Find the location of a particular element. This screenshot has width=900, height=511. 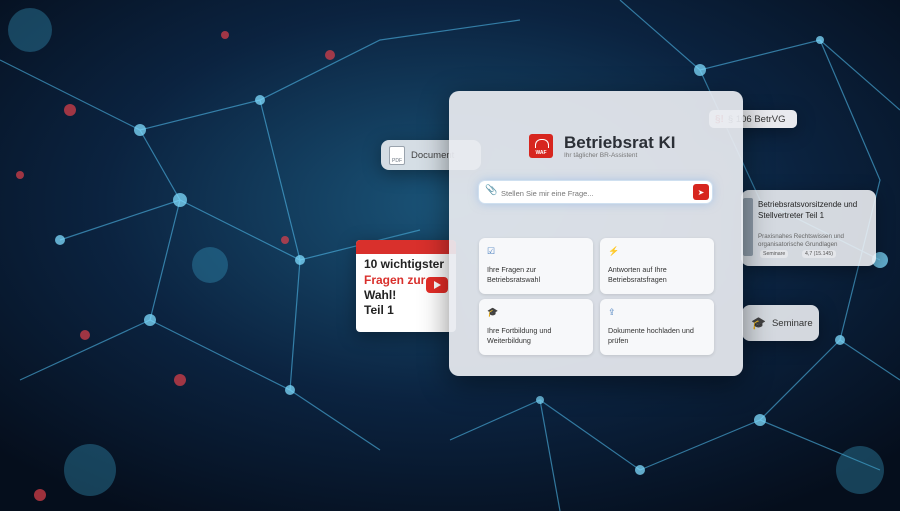

thumbnail-banner is located at coordinates (406, 247).